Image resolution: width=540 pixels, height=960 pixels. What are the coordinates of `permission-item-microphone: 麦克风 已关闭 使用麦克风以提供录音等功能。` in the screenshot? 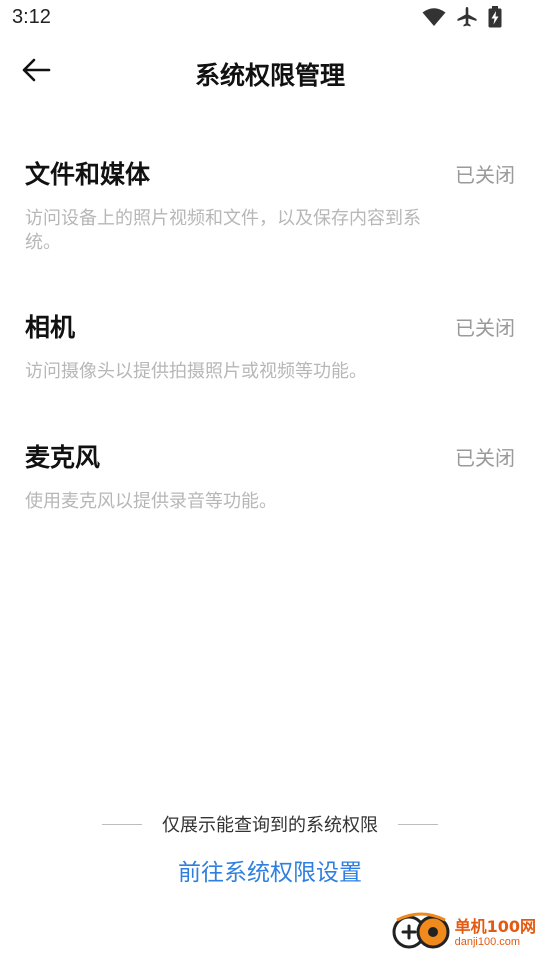 It's located at (270, 483).